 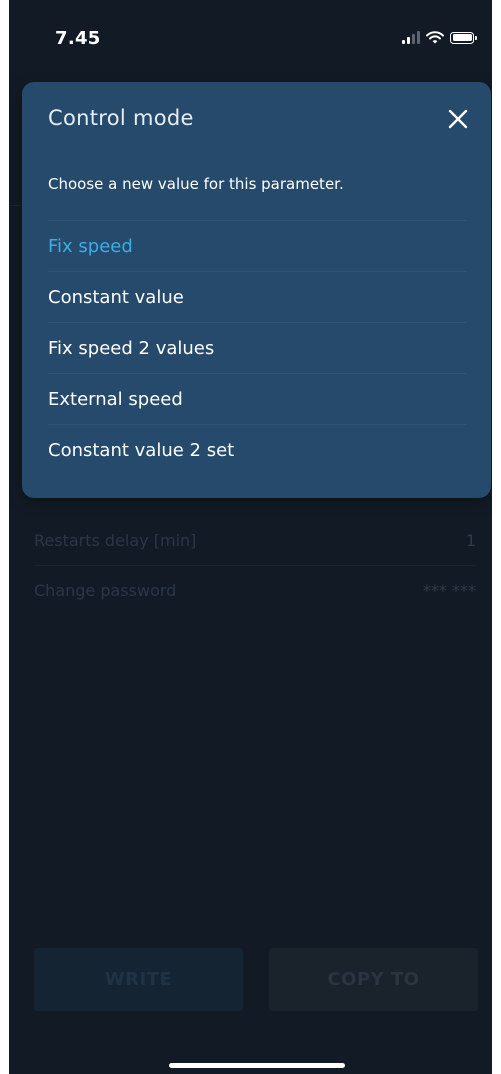 What do you see at coordinates (255, 540) in the screenshot?
I see `background-row-restarts-delay: Restarts delay [min] 1` at bounding box center [255, 540].